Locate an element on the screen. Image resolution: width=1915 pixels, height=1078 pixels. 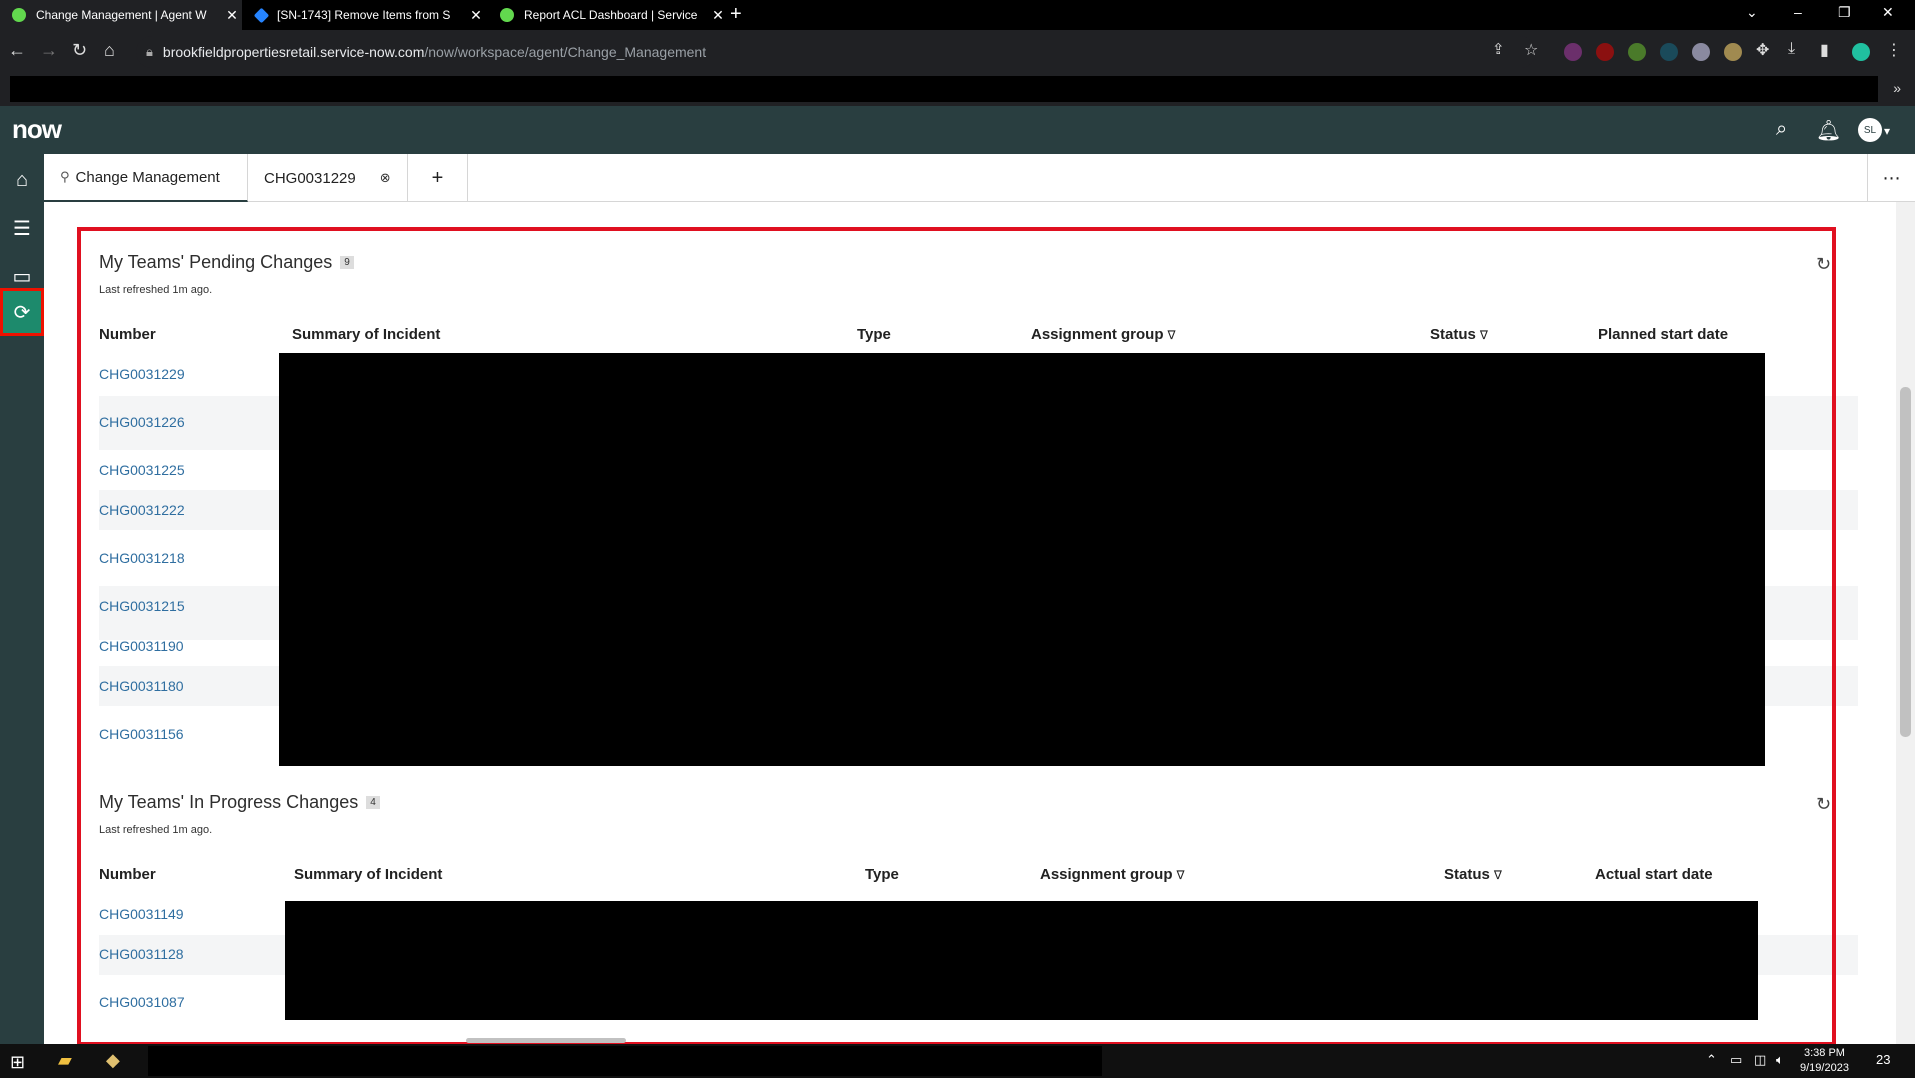
scrollbar-thumb is located at coordinates (1905, 562).